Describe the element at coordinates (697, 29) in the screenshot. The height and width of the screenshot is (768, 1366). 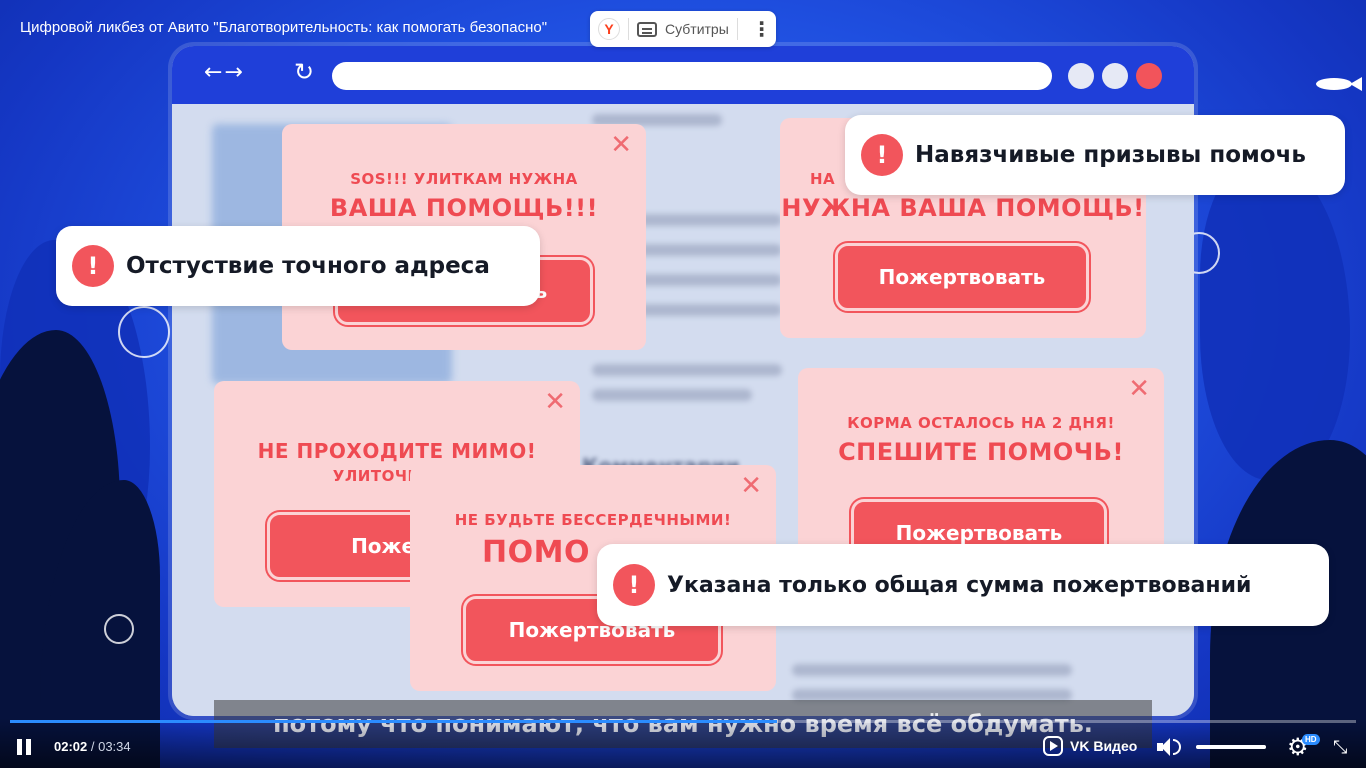
I see `subtitles-label: Субтитры` at that location.